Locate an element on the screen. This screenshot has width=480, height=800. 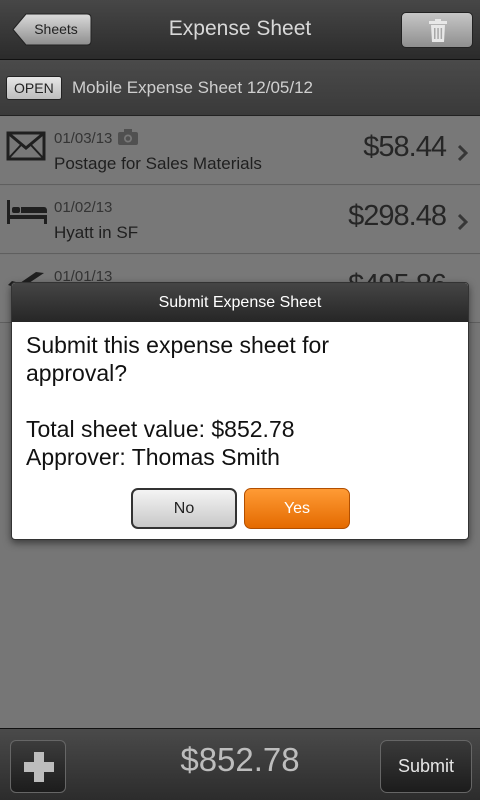
dialog-message-line: approval? is located at coordinates (77, 373).